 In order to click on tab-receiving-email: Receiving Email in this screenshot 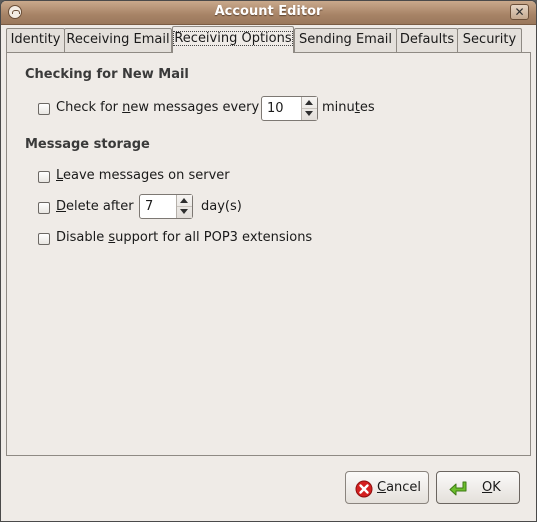, I will do `click(118, 40)`.